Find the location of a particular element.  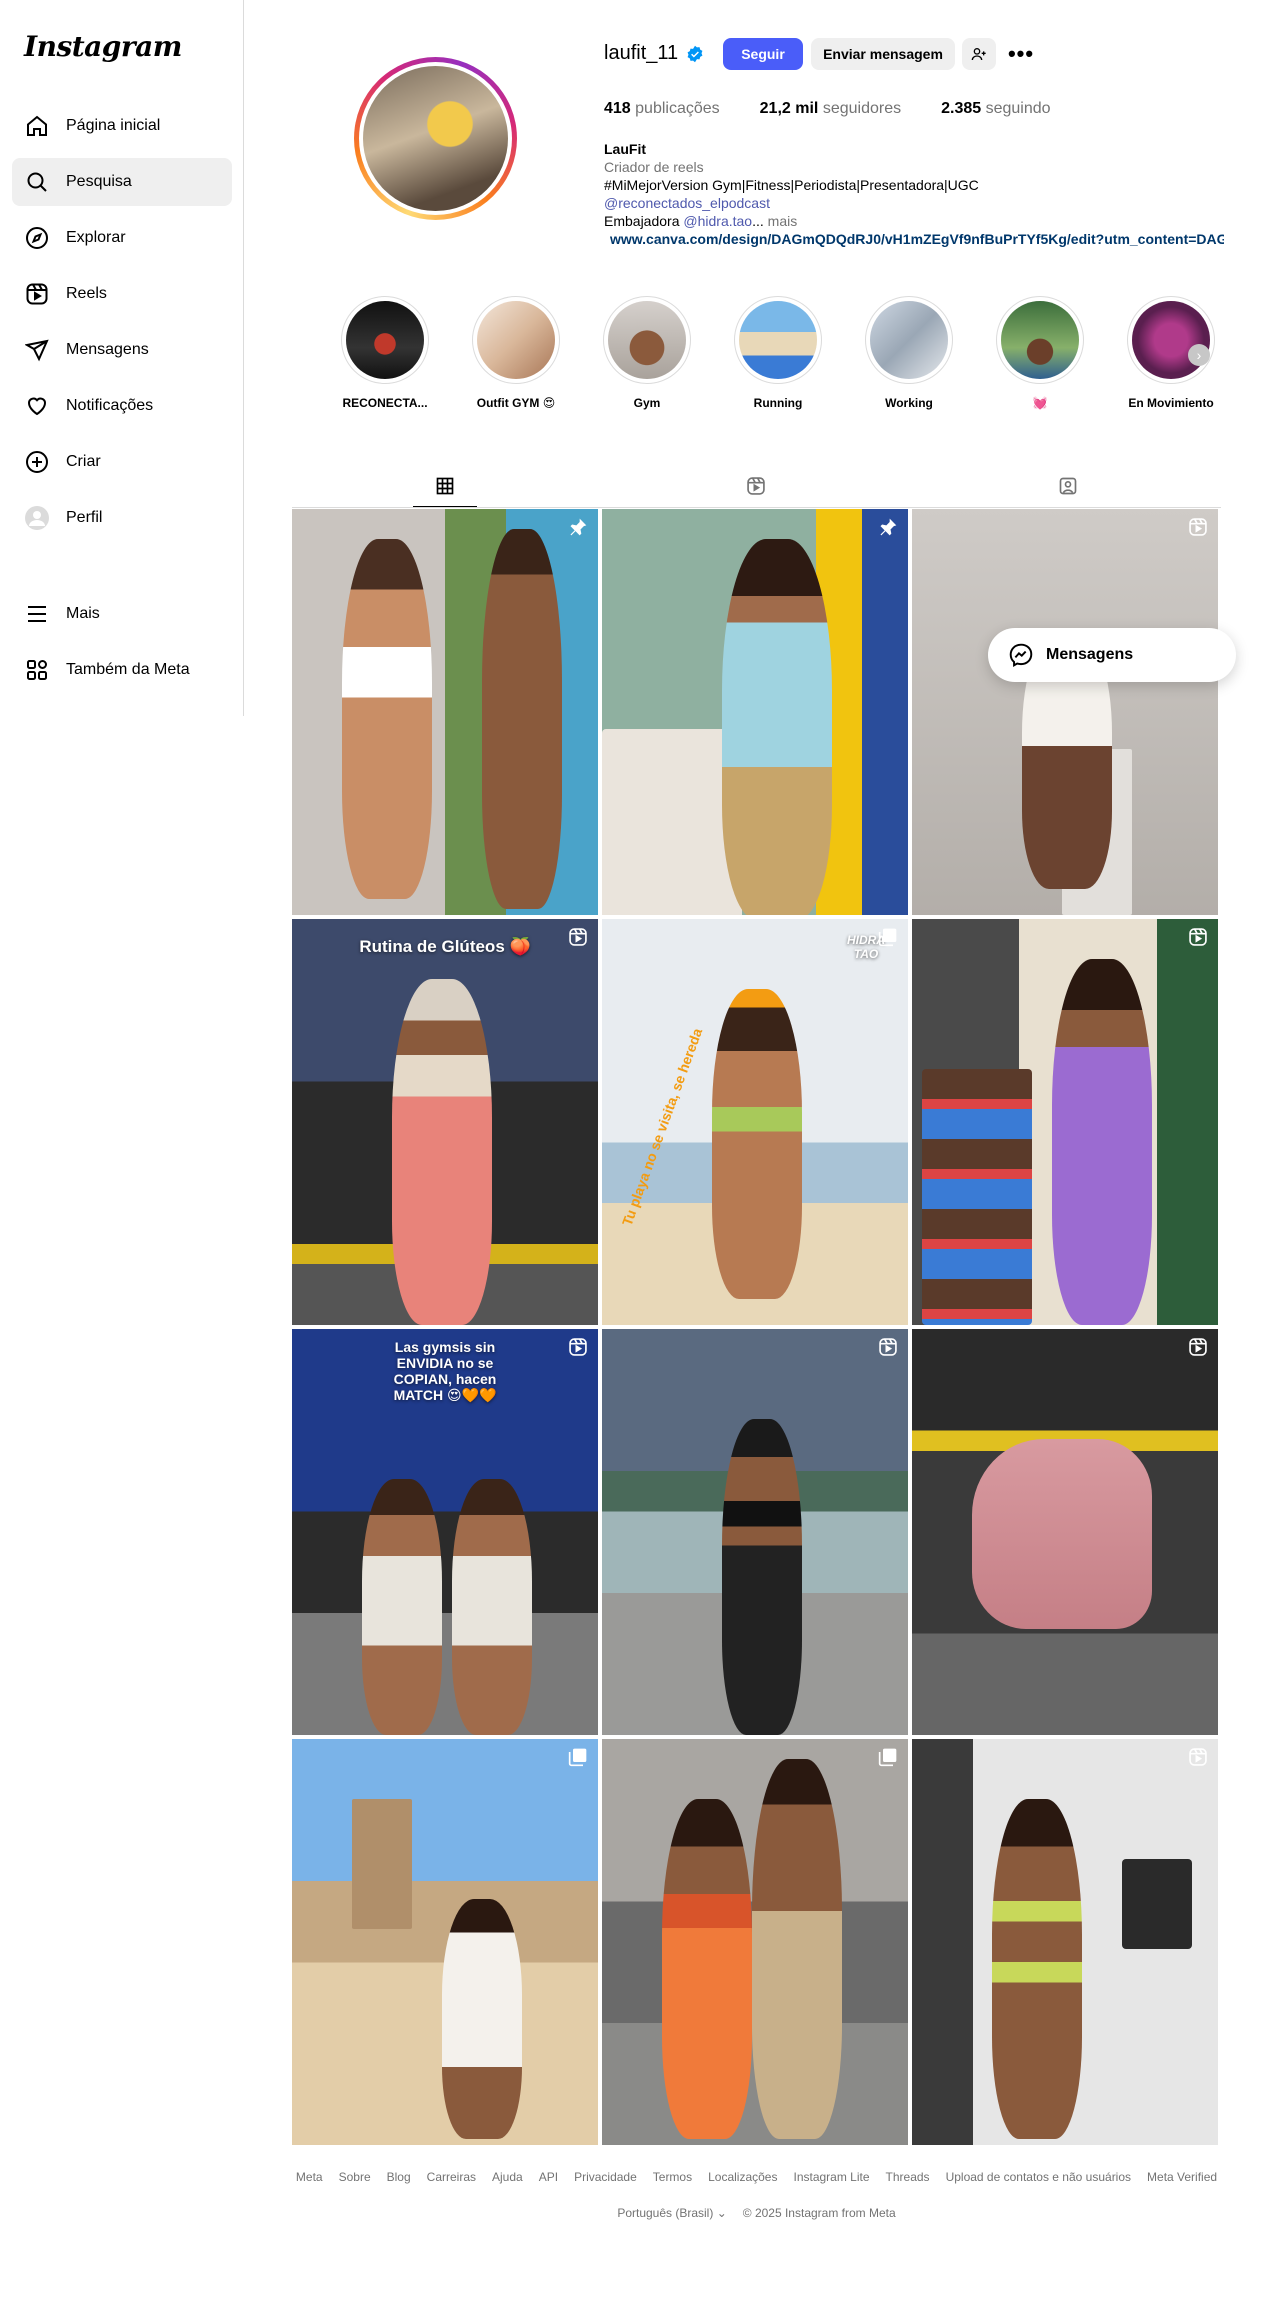

verified-badge-icon is located at coordinates (695, 53).